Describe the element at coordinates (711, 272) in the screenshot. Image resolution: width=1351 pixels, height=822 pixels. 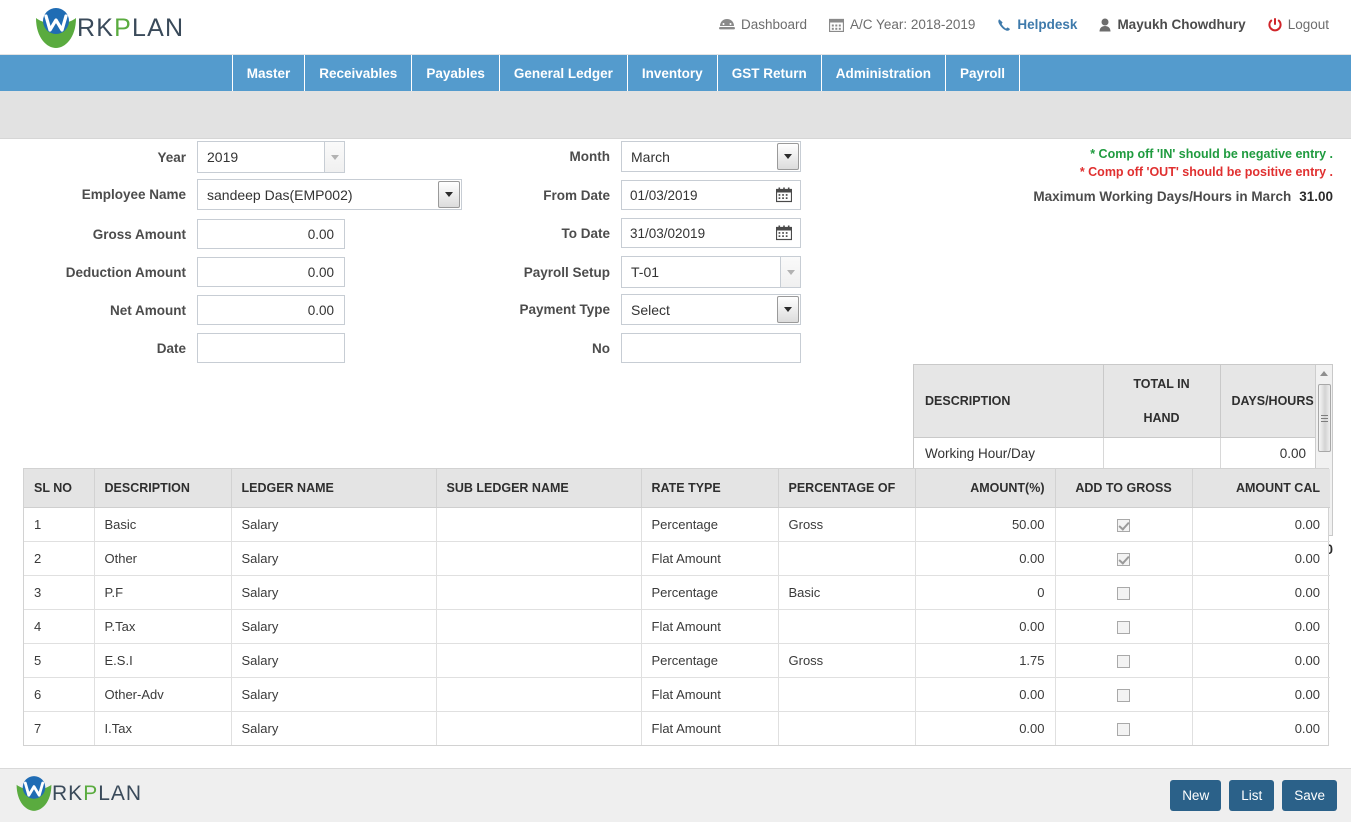
I see `payroll-setup-select: T-01` at that location.